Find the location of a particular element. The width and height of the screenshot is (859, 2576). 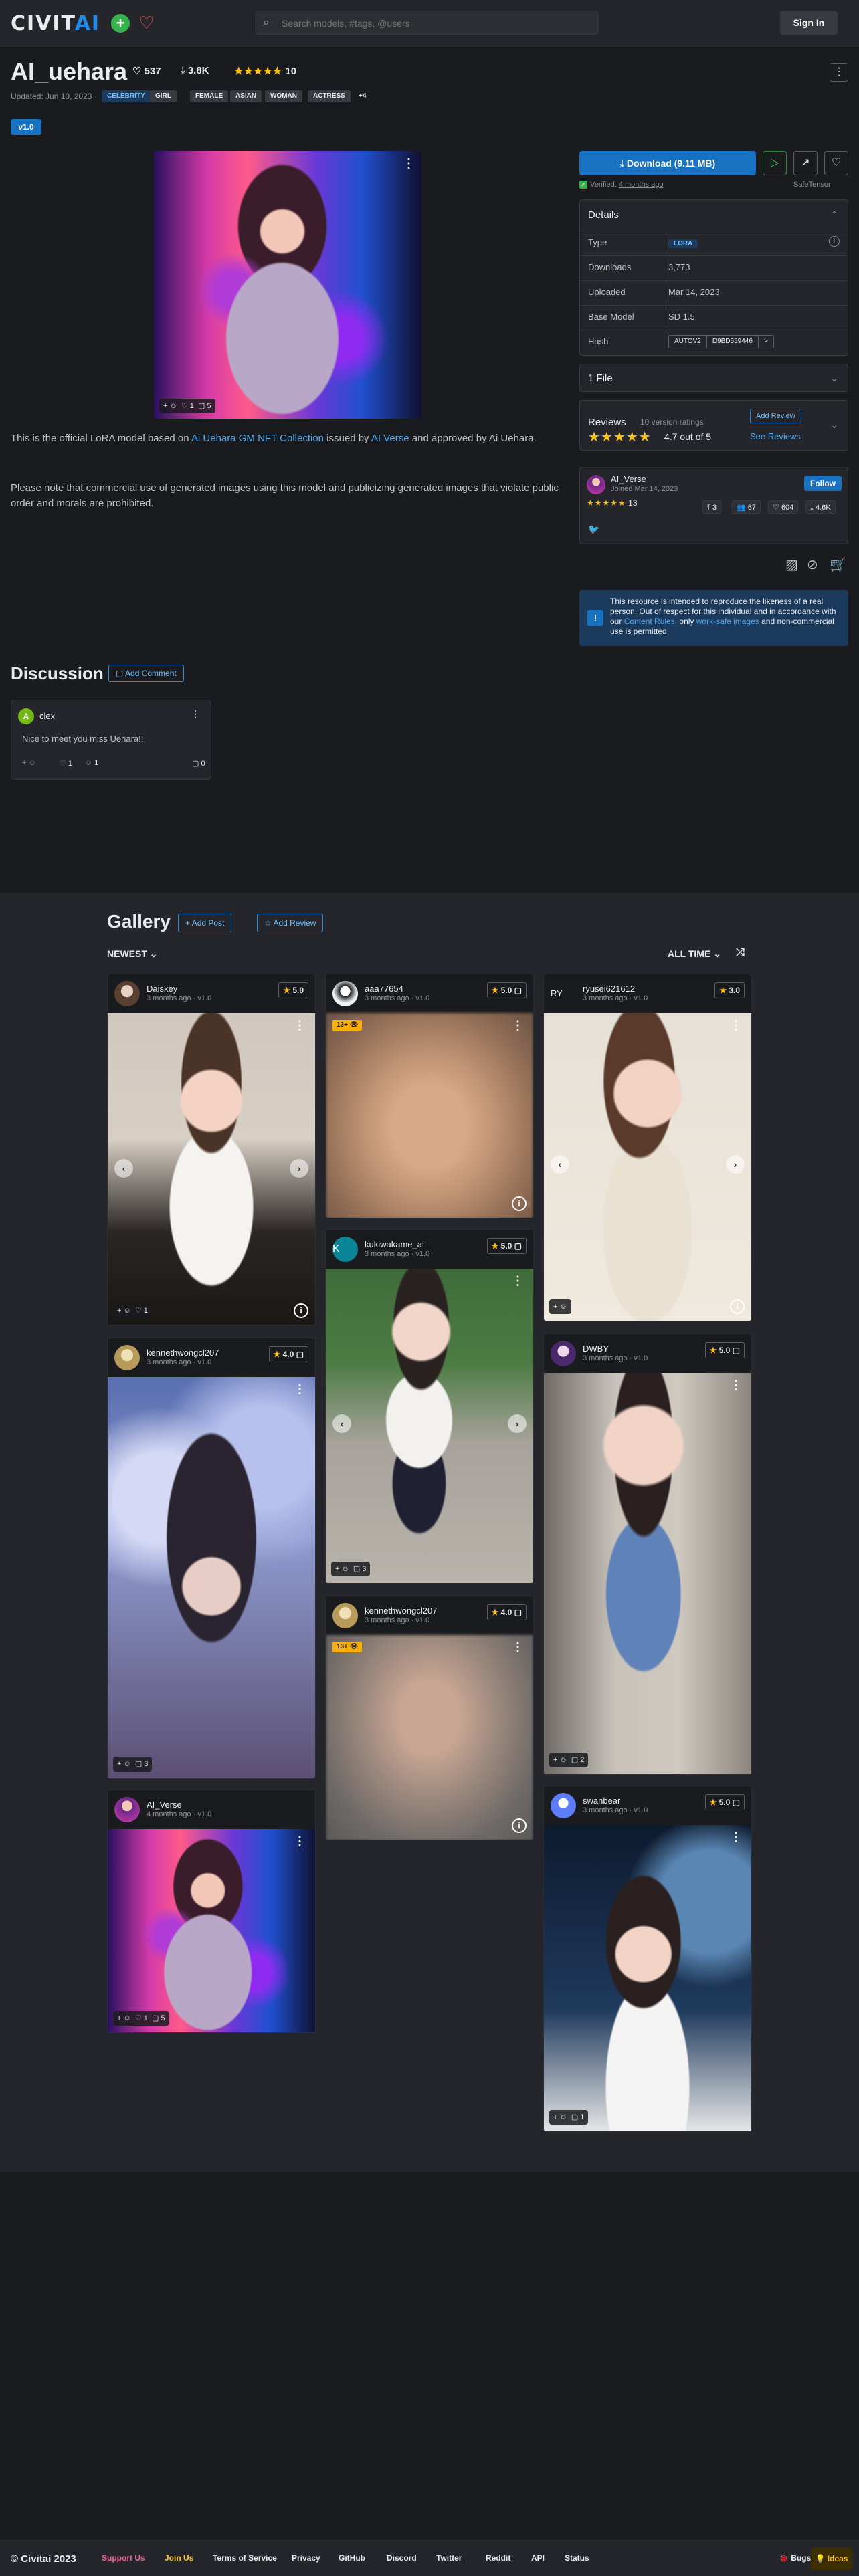

bugs-button: 🐞 Bugs is located at coordinates (795, 2558).